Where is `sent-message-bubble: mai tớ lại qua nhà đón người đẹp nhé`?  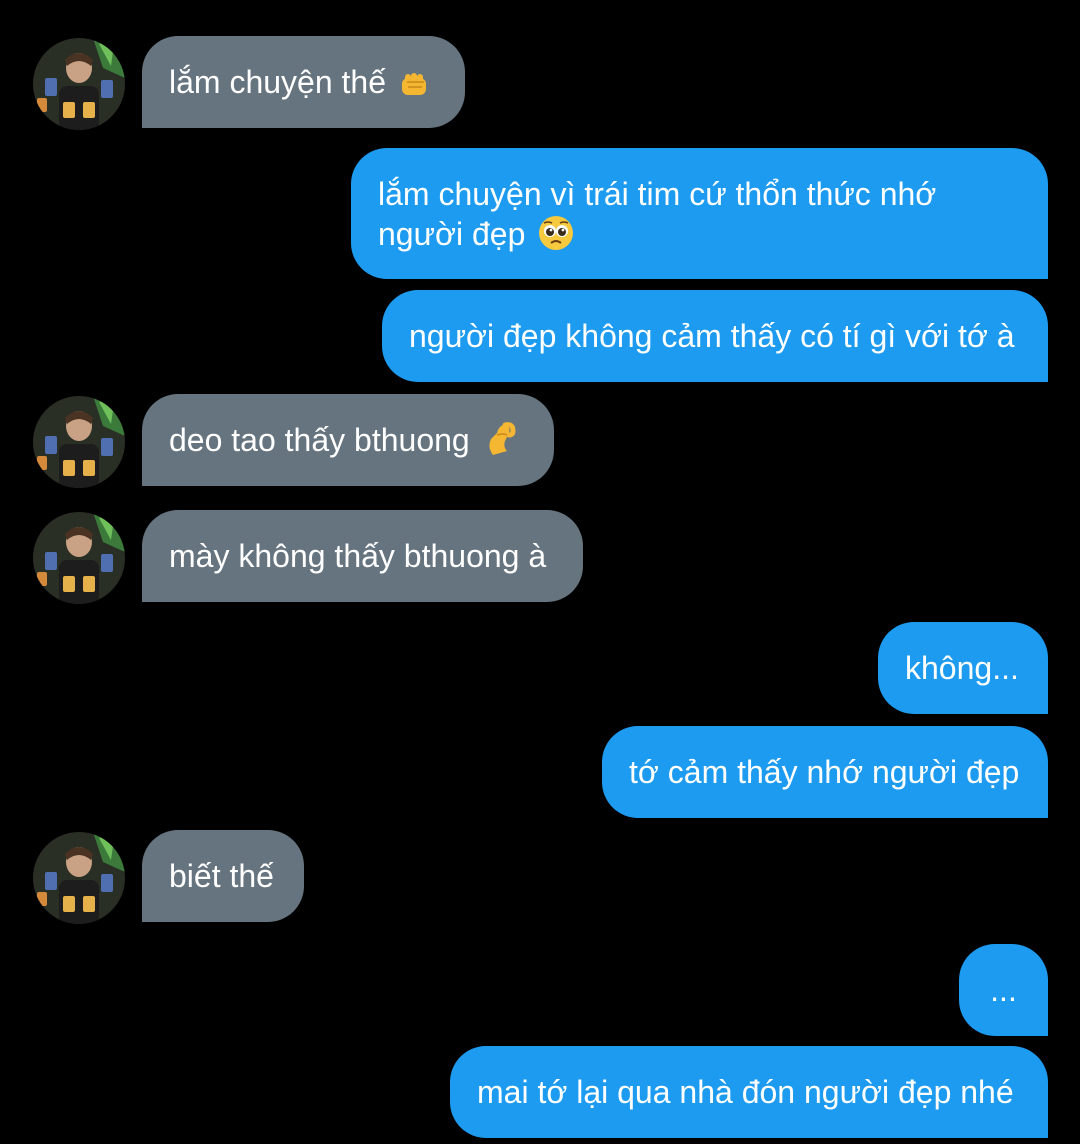
sent-message-bubble: mai tớ lại qua nhà đón người đẹp nhé is located at coordinates (749, 1092).